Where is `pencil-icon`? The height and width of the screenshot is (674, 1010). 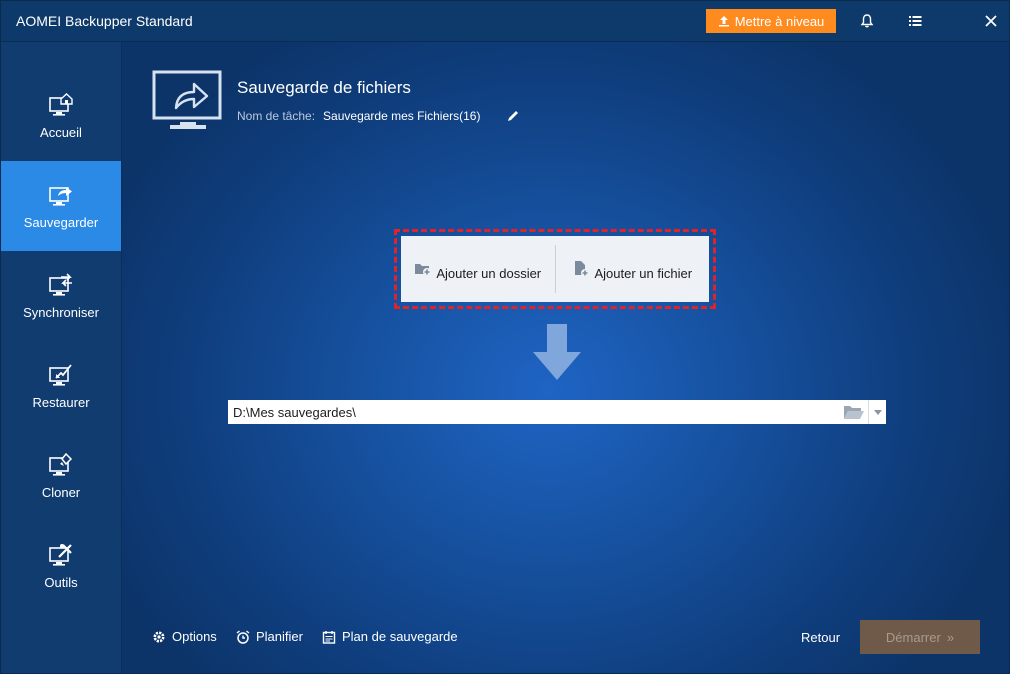 pencil-icon is located at coordinates (513, 116).